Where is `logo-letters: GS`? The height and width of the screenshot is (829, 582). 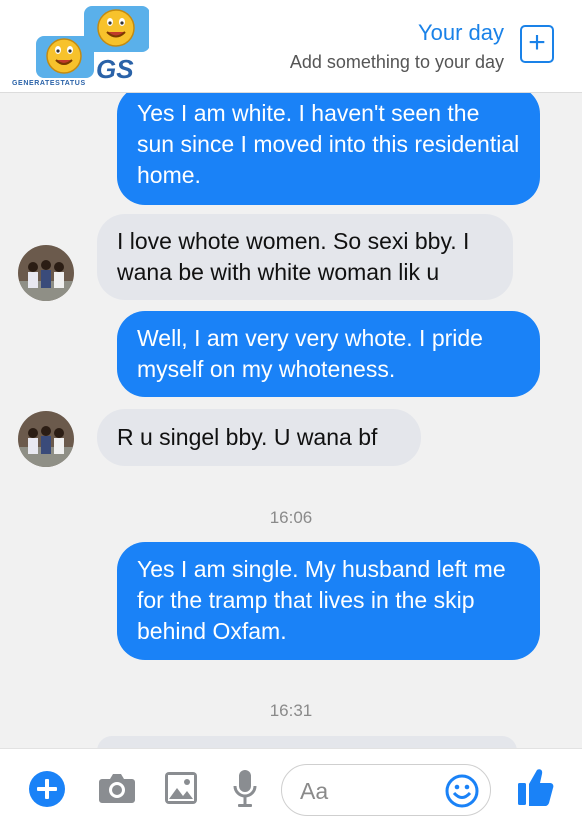 logo-letters: GS is located at coordinates (115, 69).